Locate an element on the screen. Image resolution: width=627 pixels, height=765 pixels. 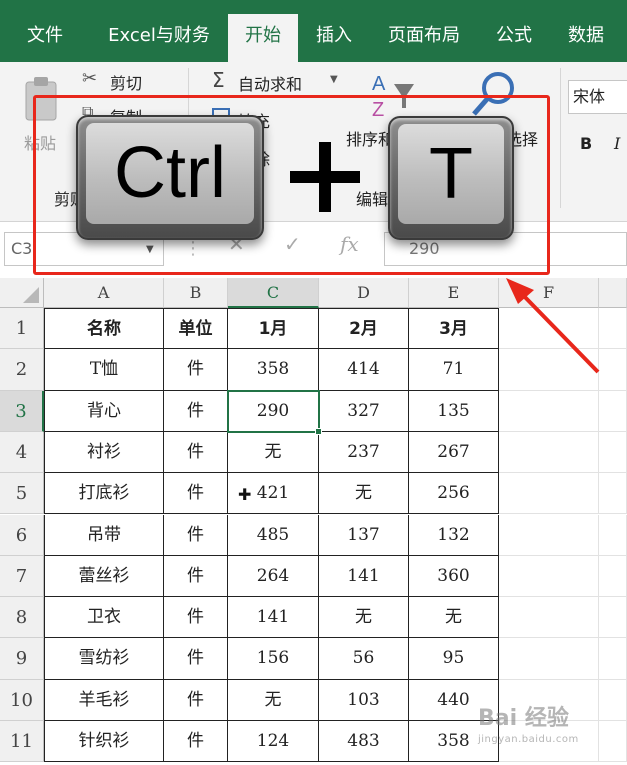
arrow-shaft is located at coordinates (559, 332).